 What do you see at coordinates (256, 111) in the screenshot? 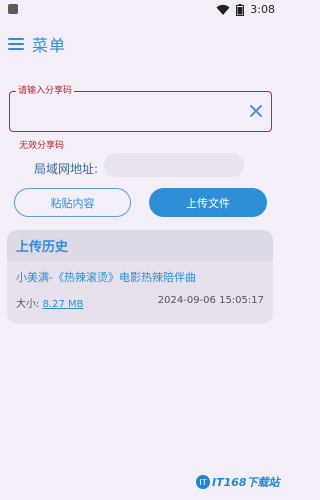
I see `clear-icon` at bounding box center [256, 111].